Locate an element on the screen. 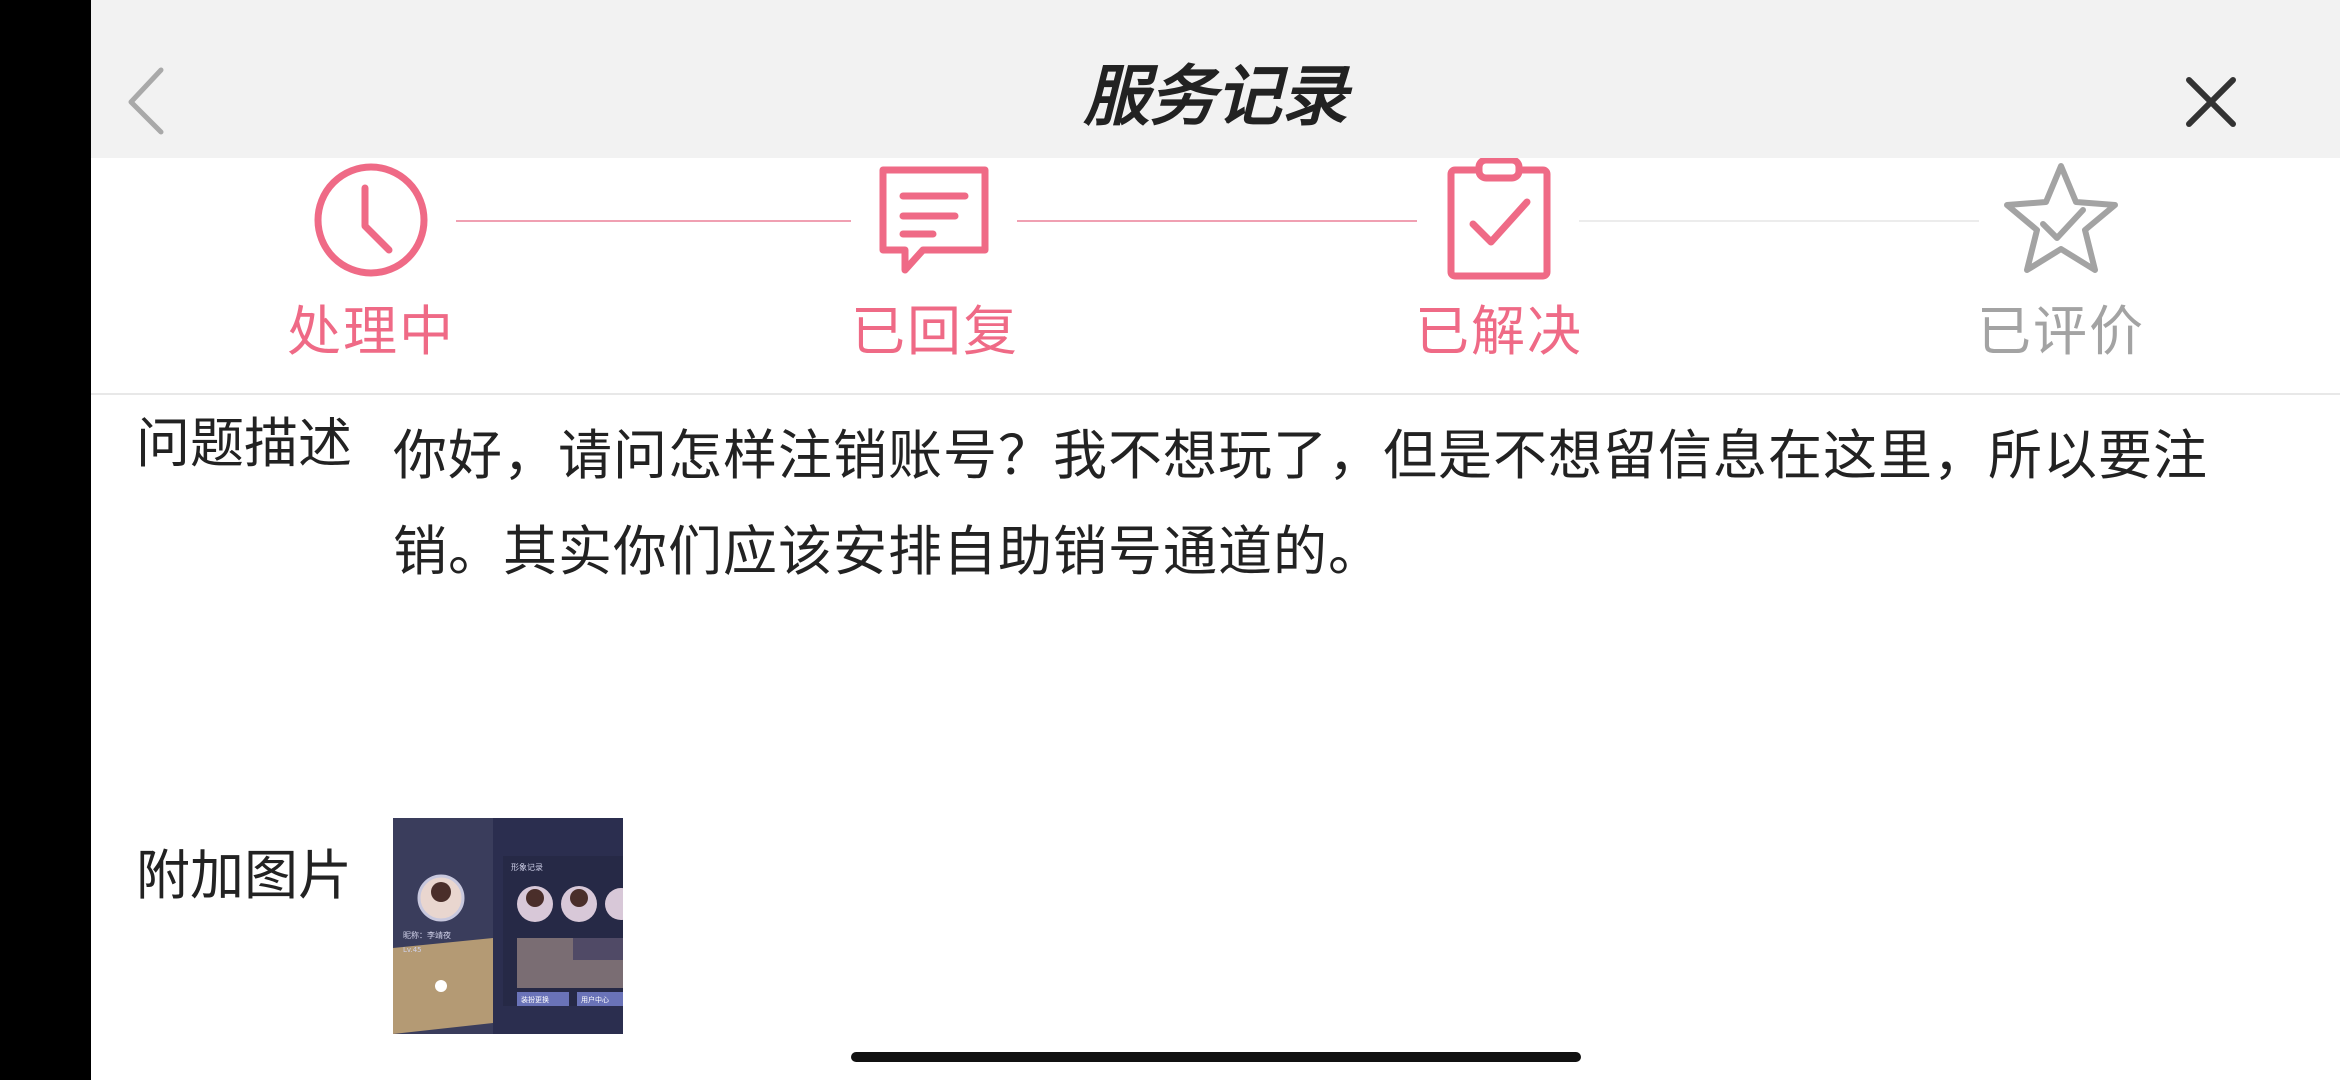 This screenshot has height=1080, width=2340. thumb-button-left: 装扮更换 is located at coordinates (535, 999).